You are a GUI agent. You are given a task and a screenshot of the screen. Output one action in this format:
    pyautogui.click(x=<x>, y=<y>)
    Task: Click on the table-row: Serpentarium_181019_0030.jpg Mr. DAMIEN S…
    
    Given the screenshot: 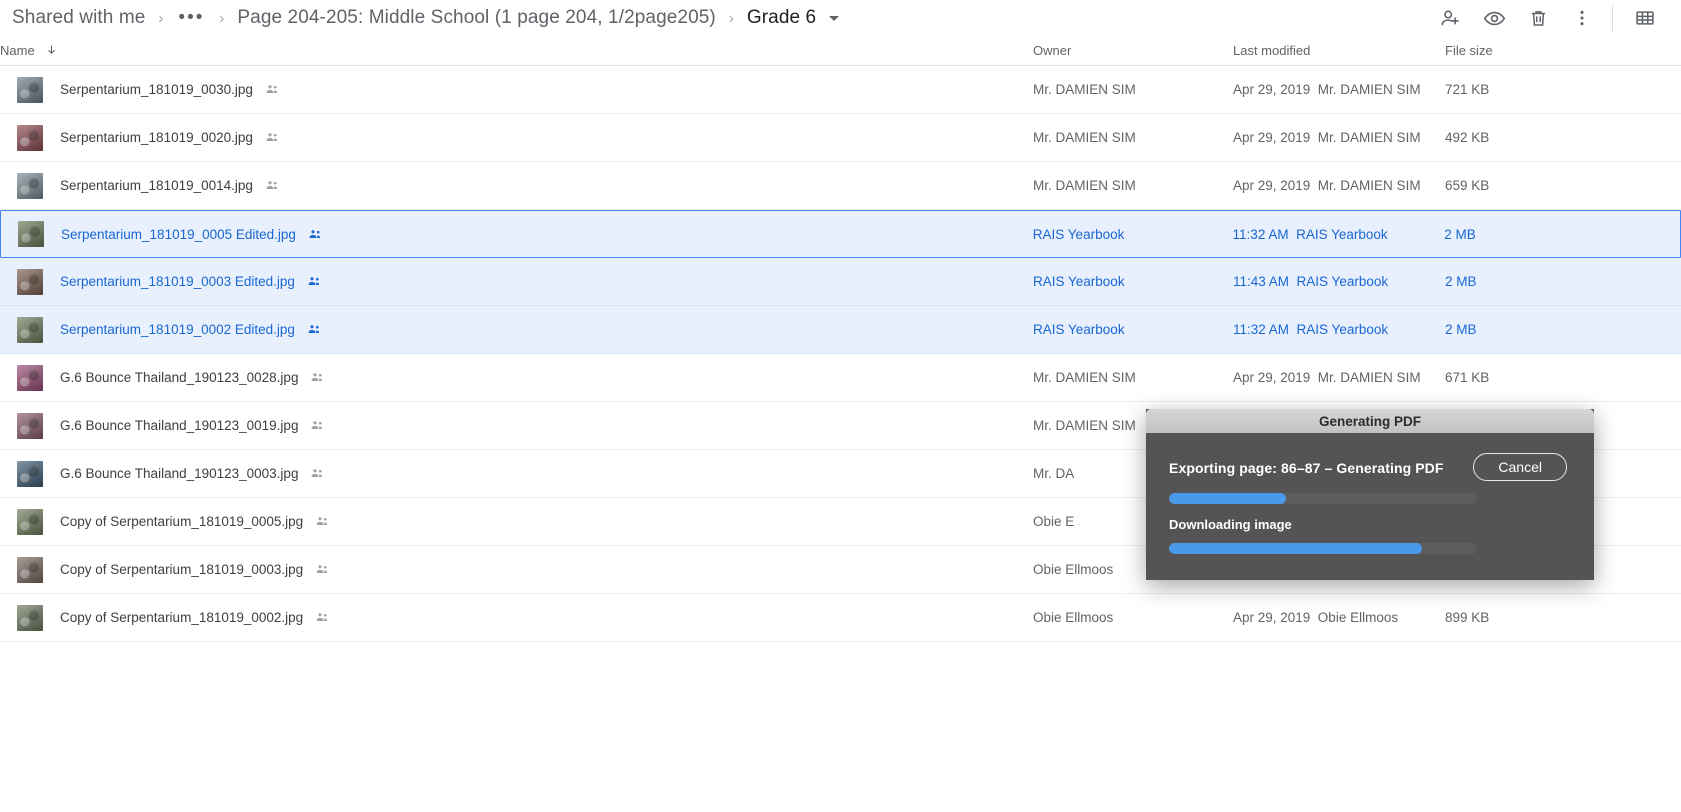 What is the action you would take?
    pyautogui.click(x=840, y=90)
    